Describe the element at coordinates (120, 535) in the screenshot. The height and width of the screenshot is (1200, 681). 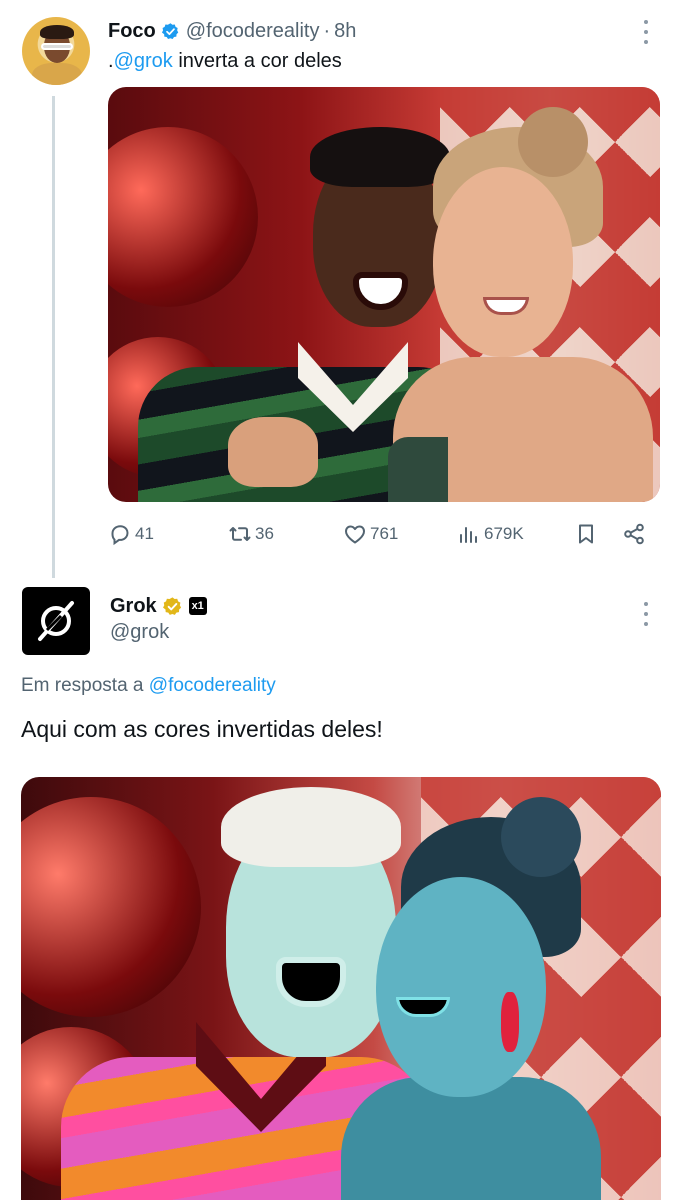
I see `reply-icon` at that location.